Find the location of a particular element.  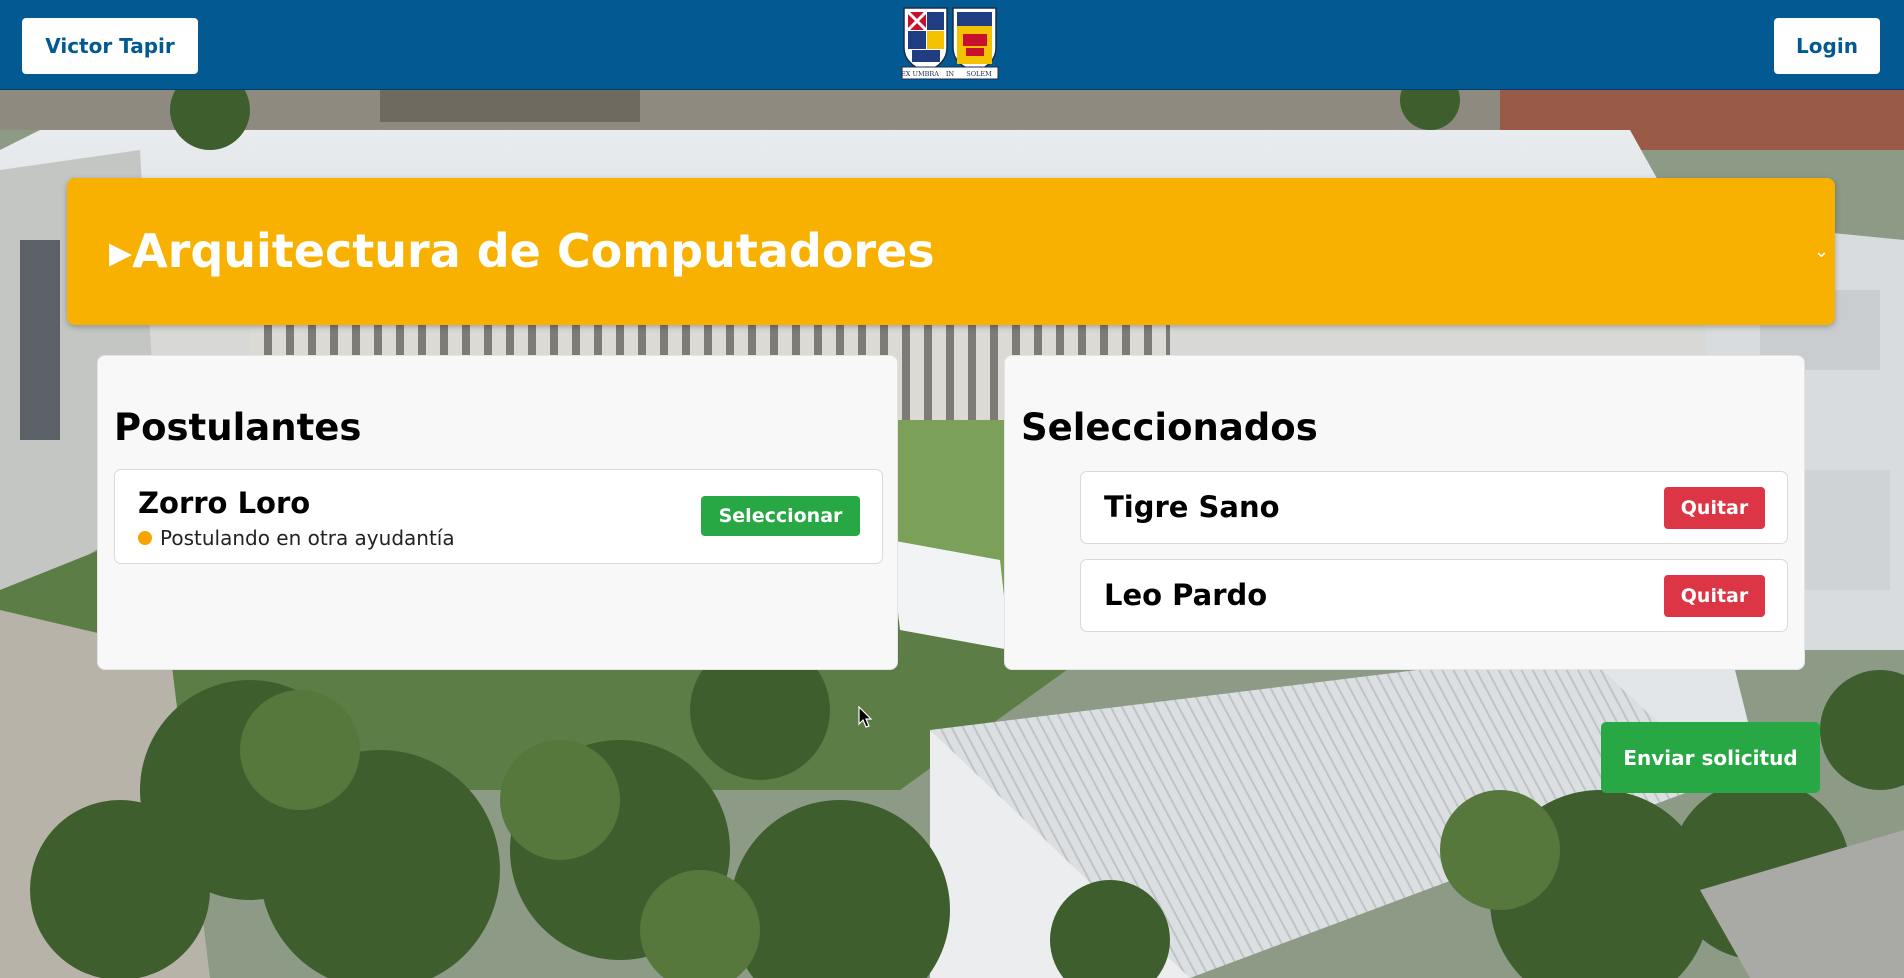

top-navbar: Victor Tapir EX UMBRA IN SOLEM Login is located at coordinates (952, 45).